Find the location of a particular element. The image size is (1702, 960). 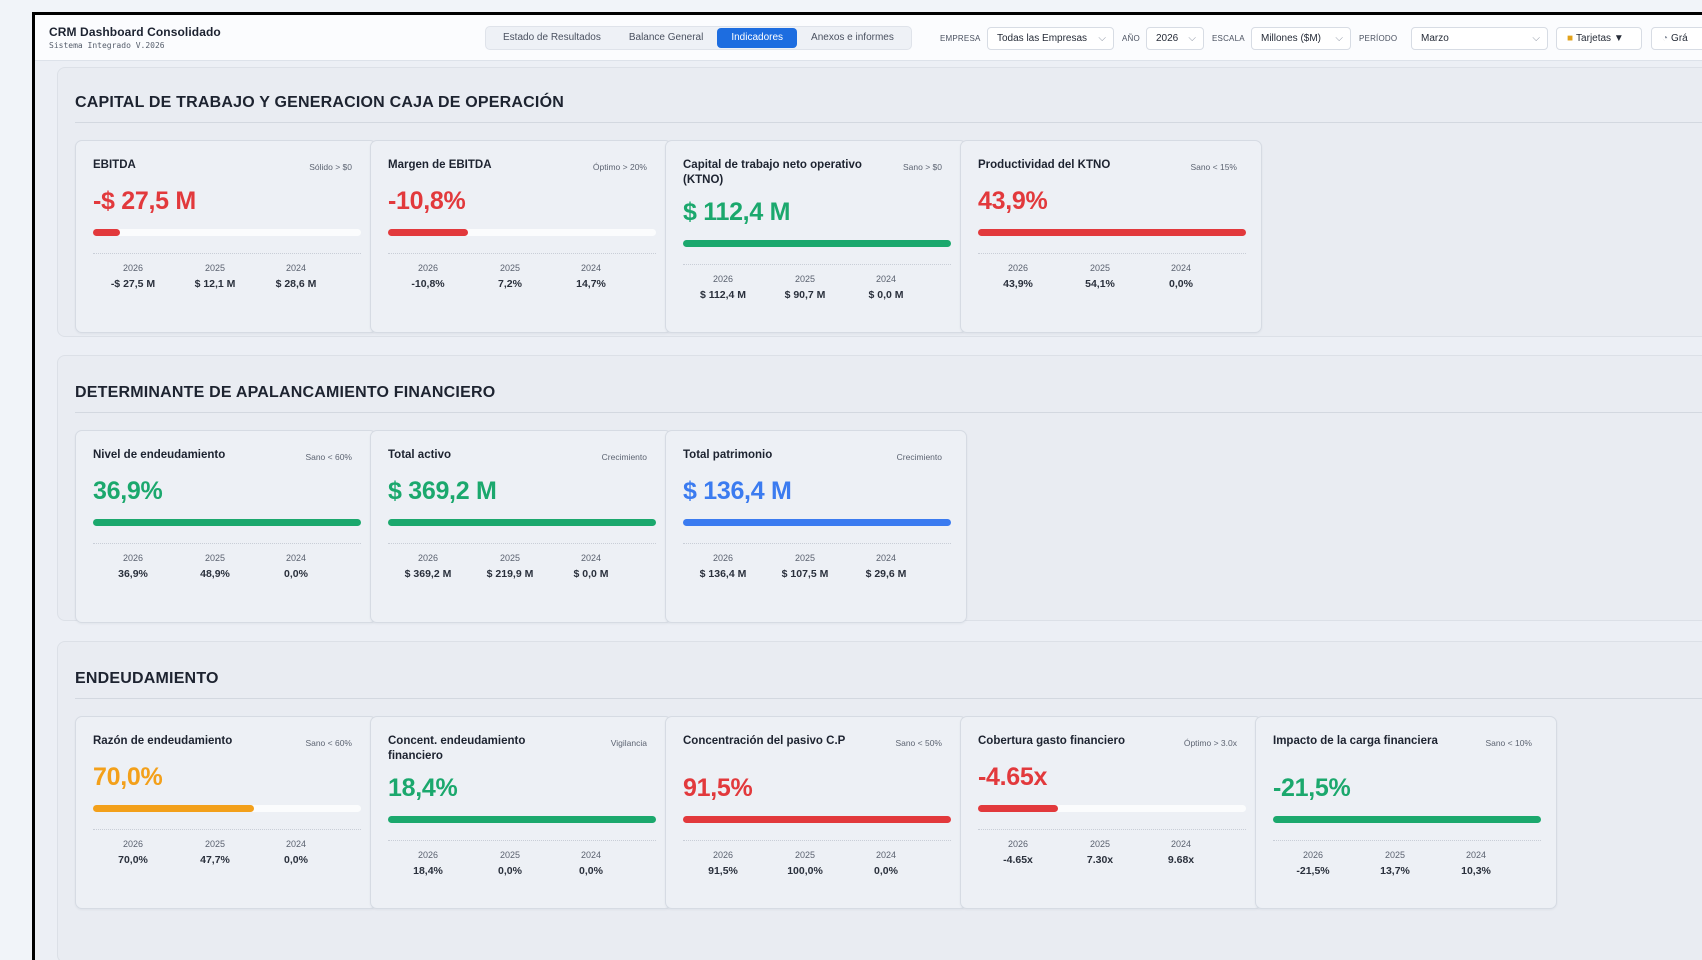

kpi-title: Razón de endeudamiento is located at coordinates (163, 741).